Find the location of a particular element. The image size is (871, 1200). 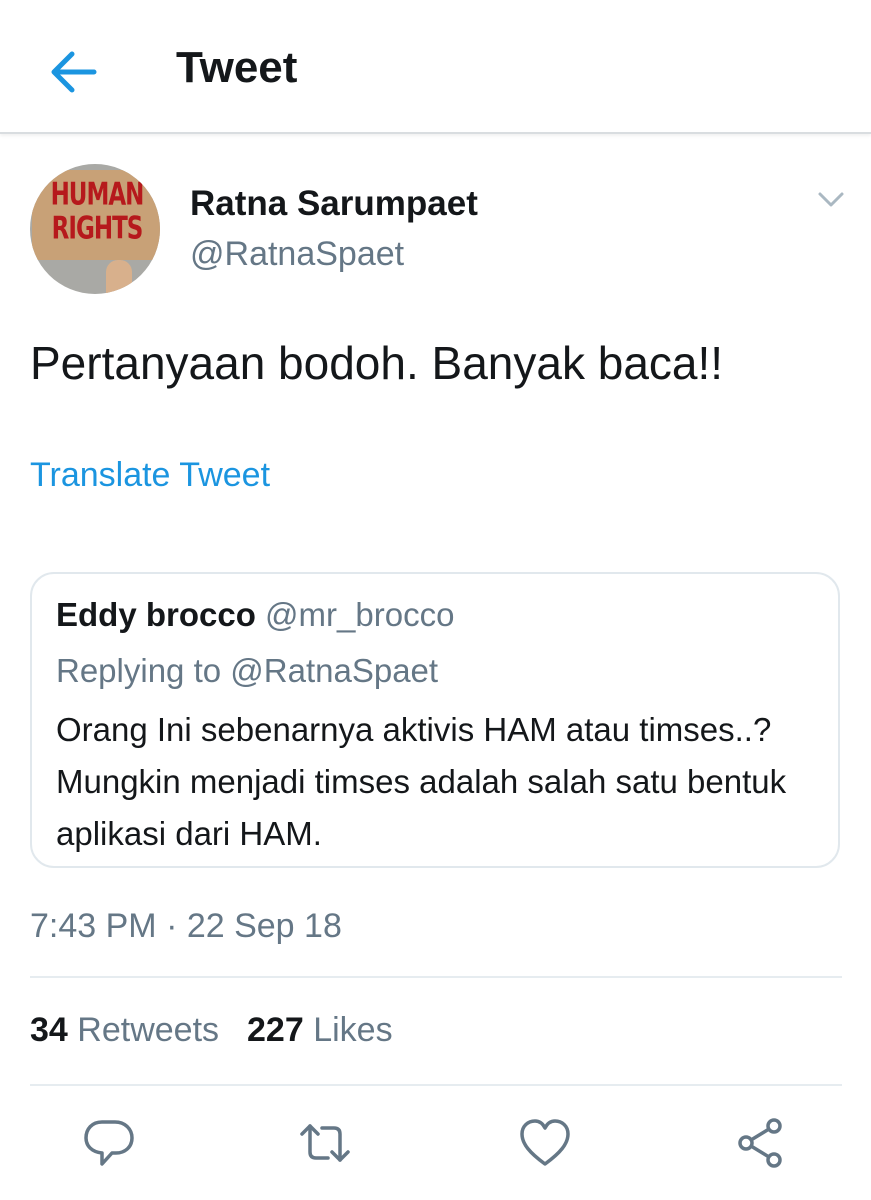

engagement-stats: 34 Retweets 227 Likes is located at coordinates (211, 1030).